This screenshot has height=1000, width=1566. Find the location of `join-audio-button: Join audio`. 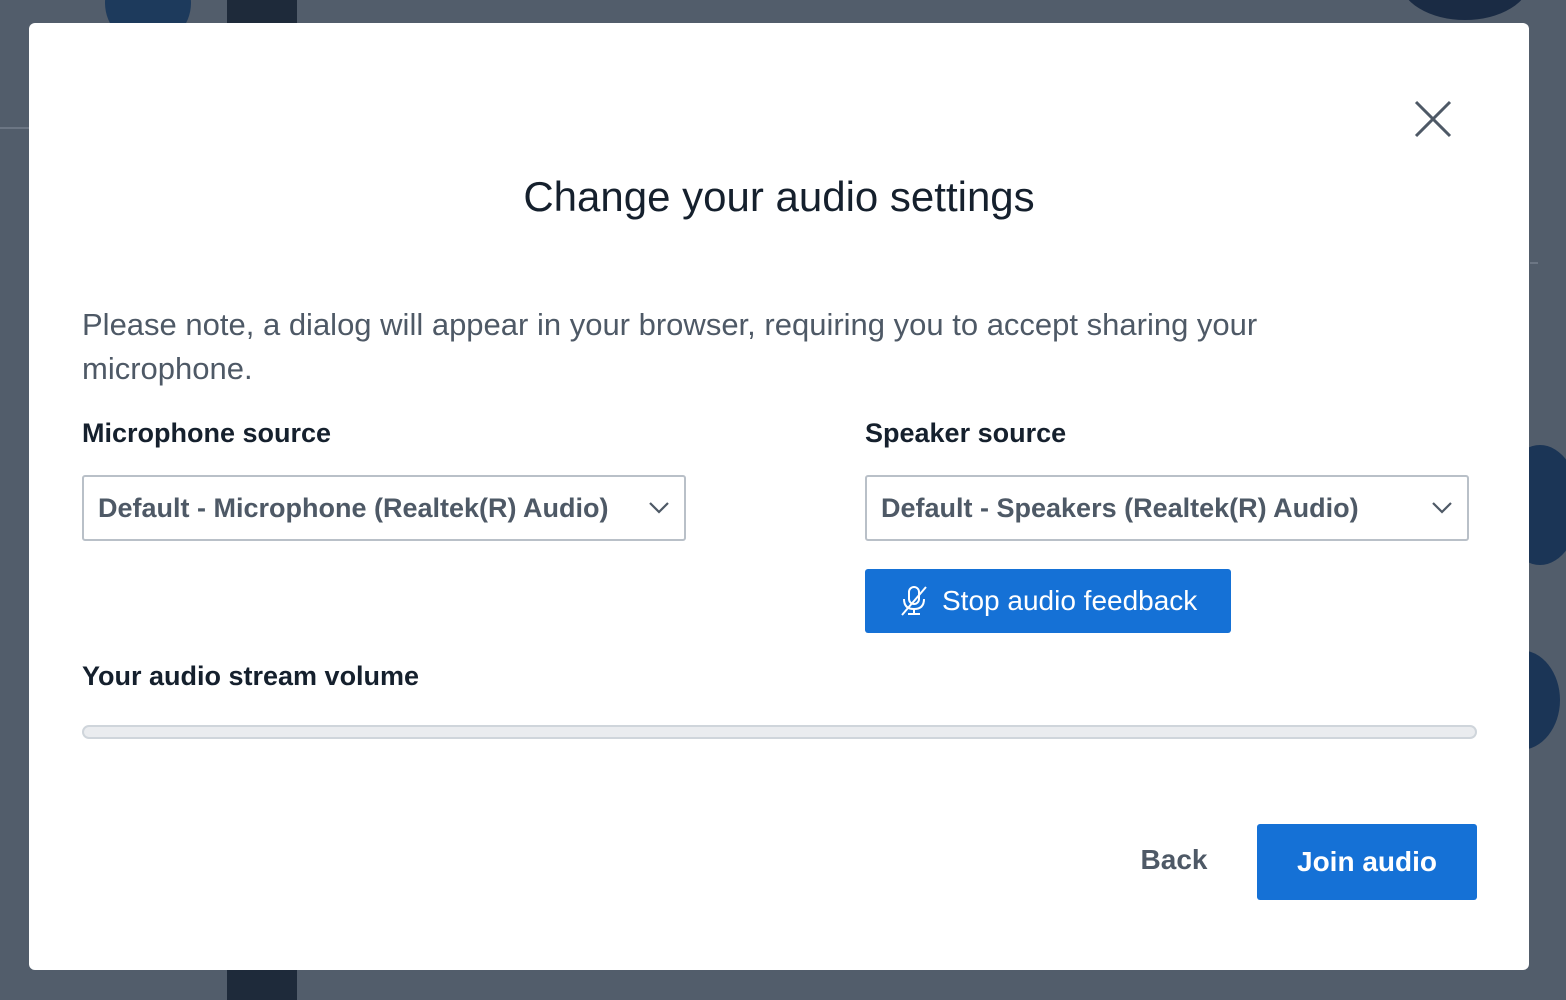

join-audio-button: Join audio is located at coordinates (1367, 862).